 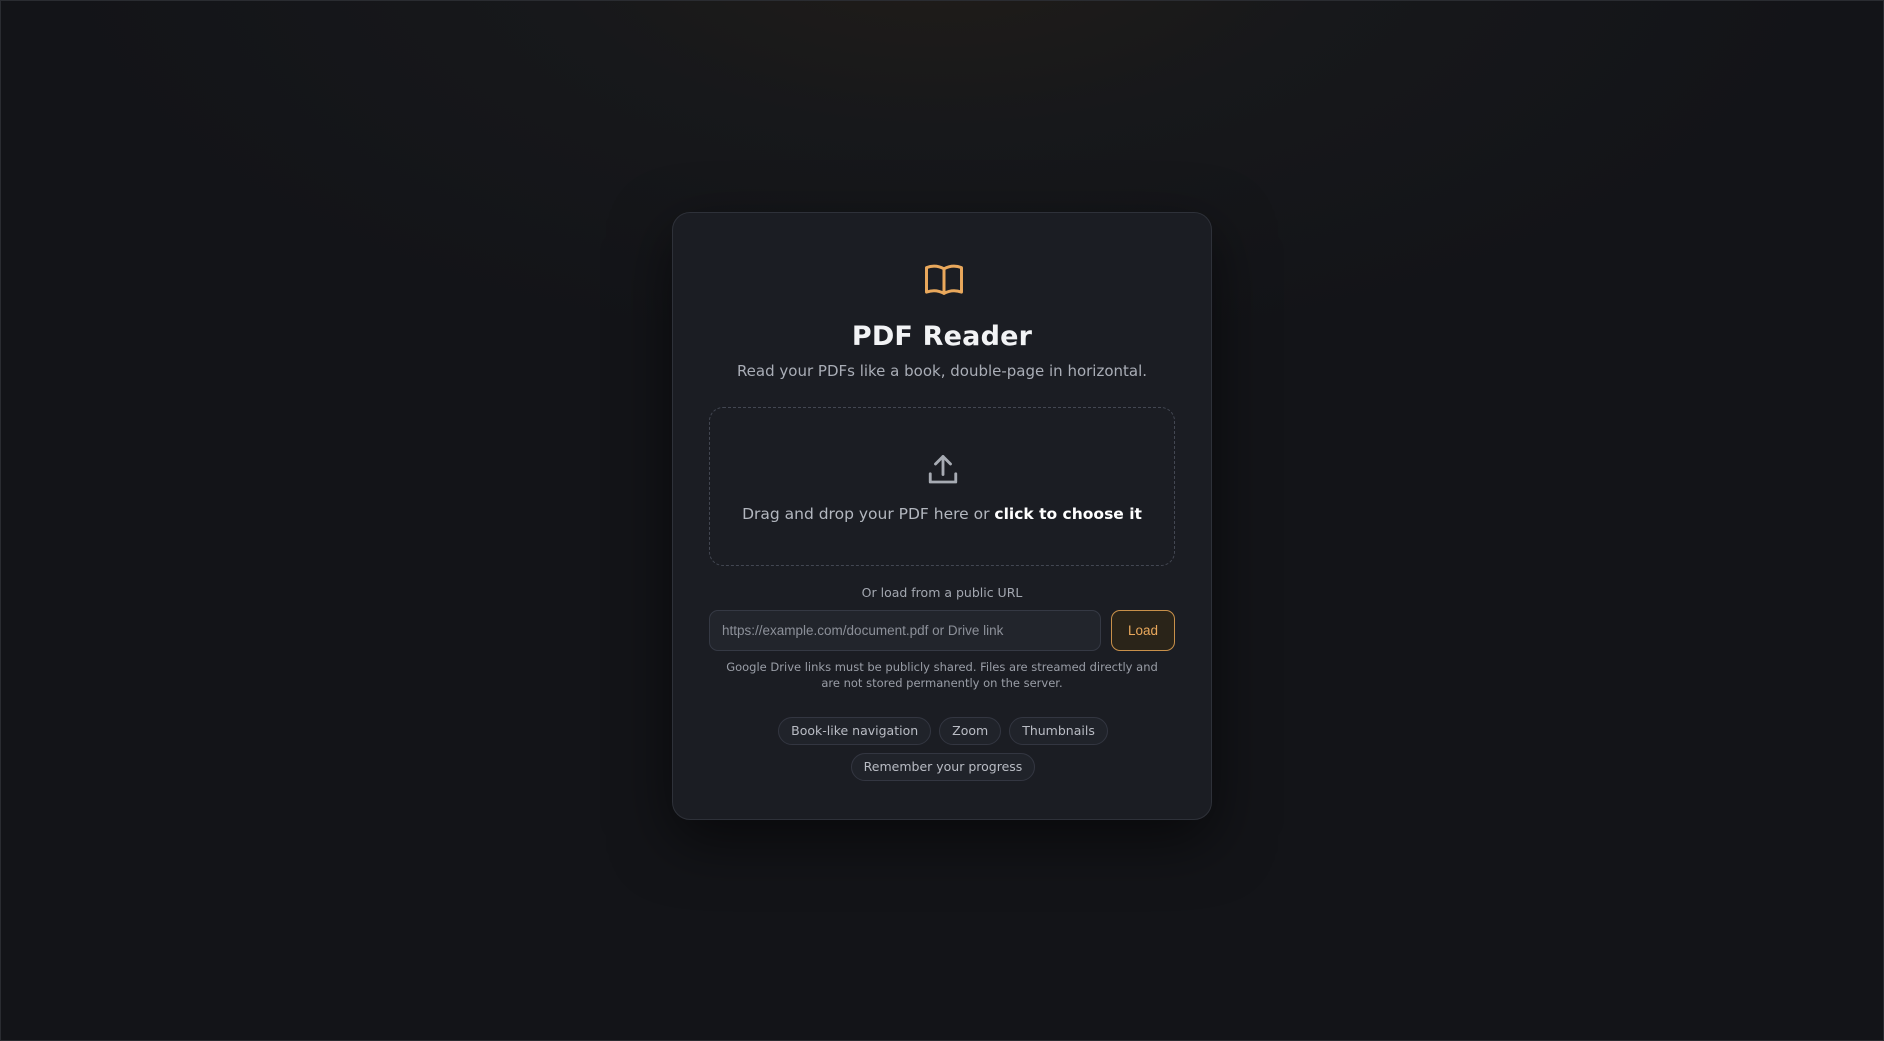 I want to click on feature-chip: Remember your progress, so click(x=943, y=767).